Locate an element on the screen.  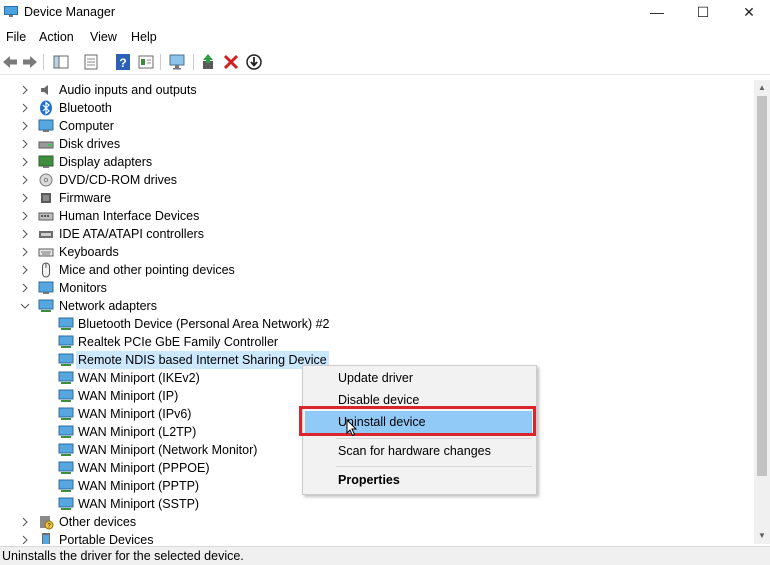
window-title: Device Manager is located at coordinates (70, 12).